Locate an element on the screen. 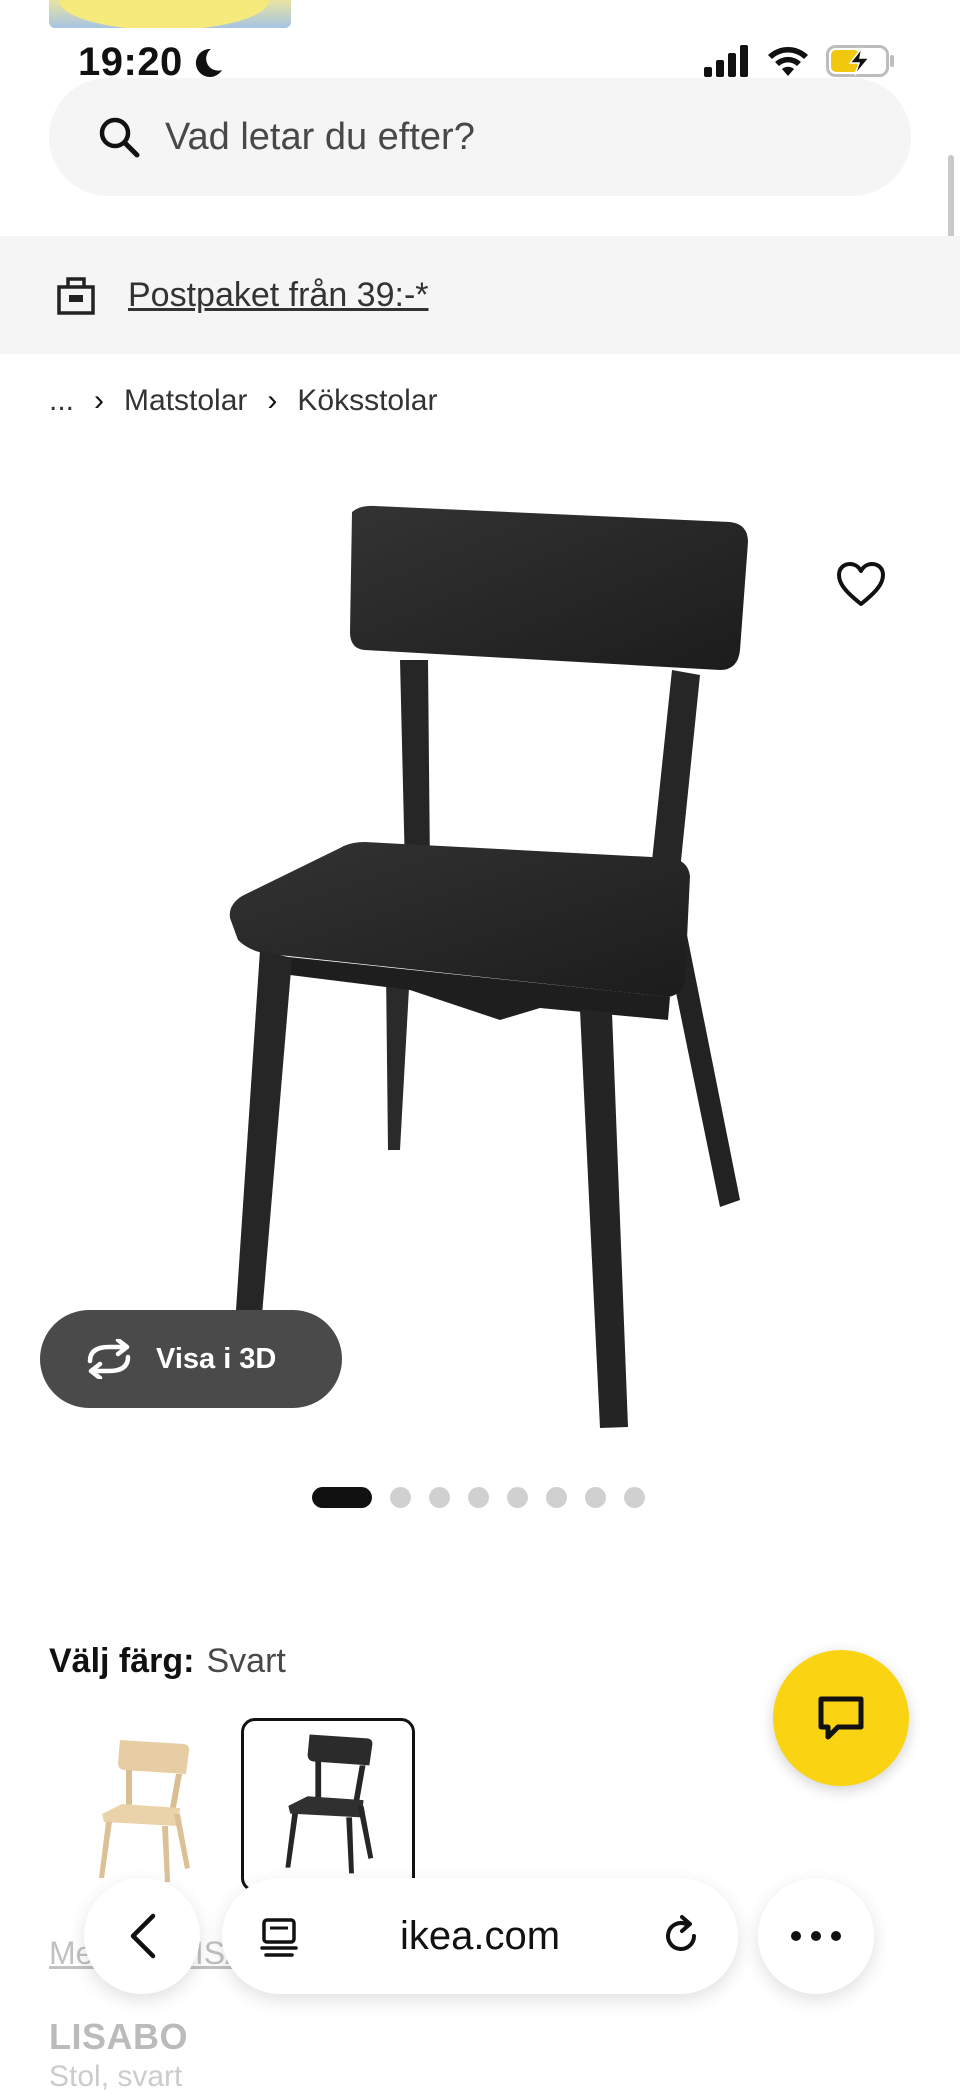 The height and width of the screenshot is (2094, 960). image-carousel-indicator is located at coordinates (478, 1497).